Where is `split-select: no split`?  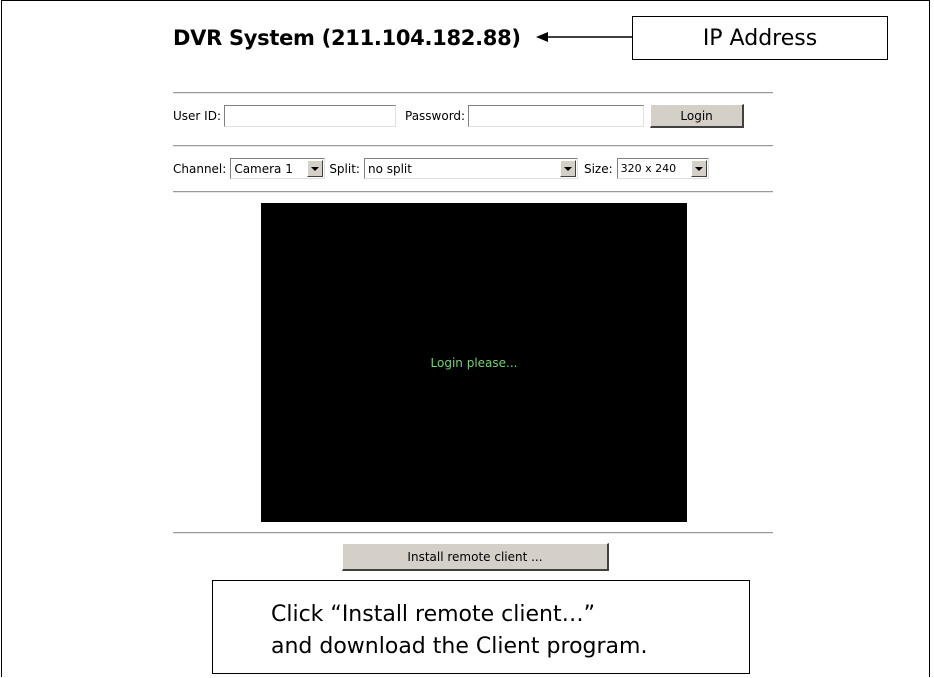 split-select: no split is located at coordinates (470, 168).